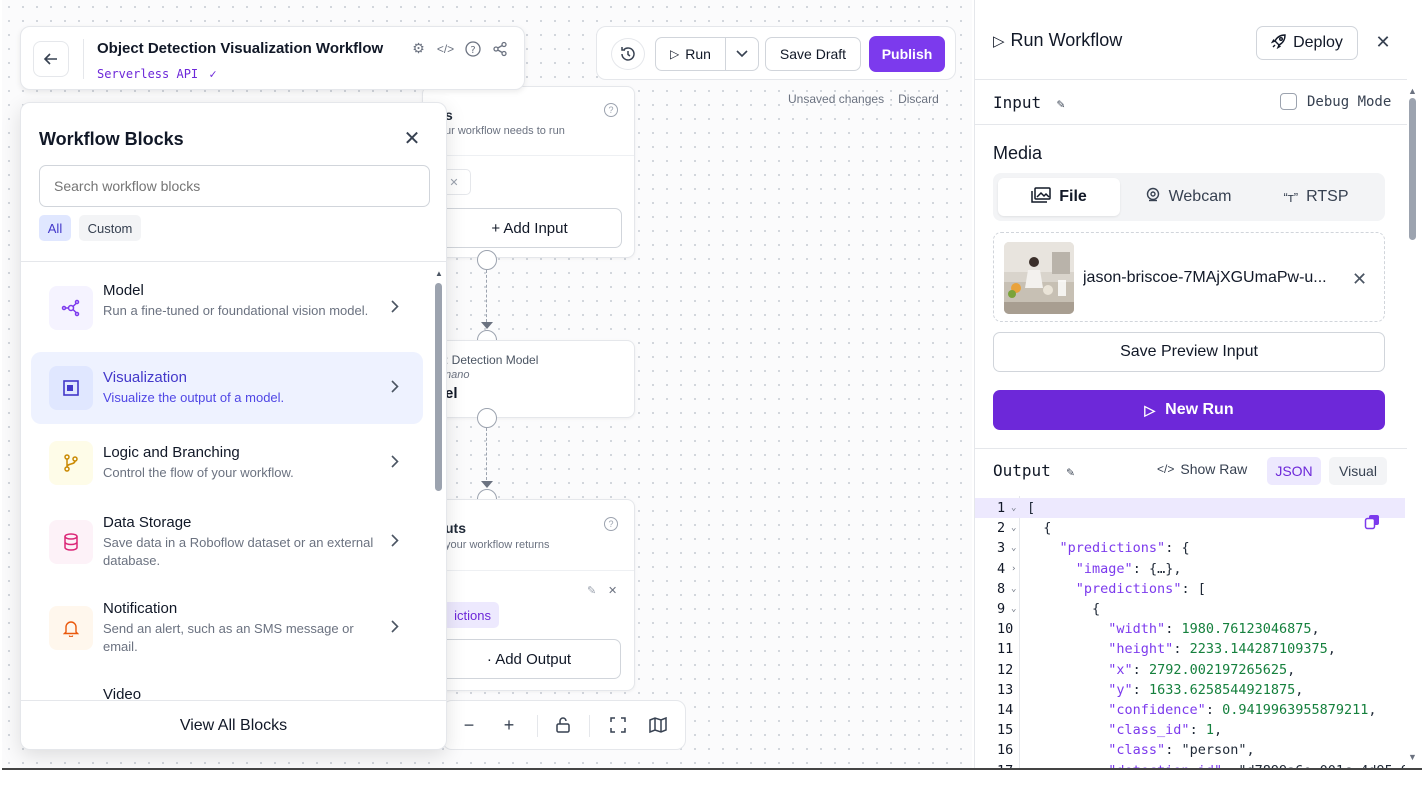 This screenshot has width=1426, height=786. What do you see at coordinates (1181, 750) in the screenshot?
I see `code-text: "class": "person",` at bounding box center [1181, 750].